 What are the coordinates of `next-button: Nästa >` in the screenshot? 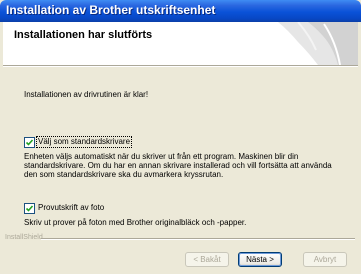 It's located at (260, 259).